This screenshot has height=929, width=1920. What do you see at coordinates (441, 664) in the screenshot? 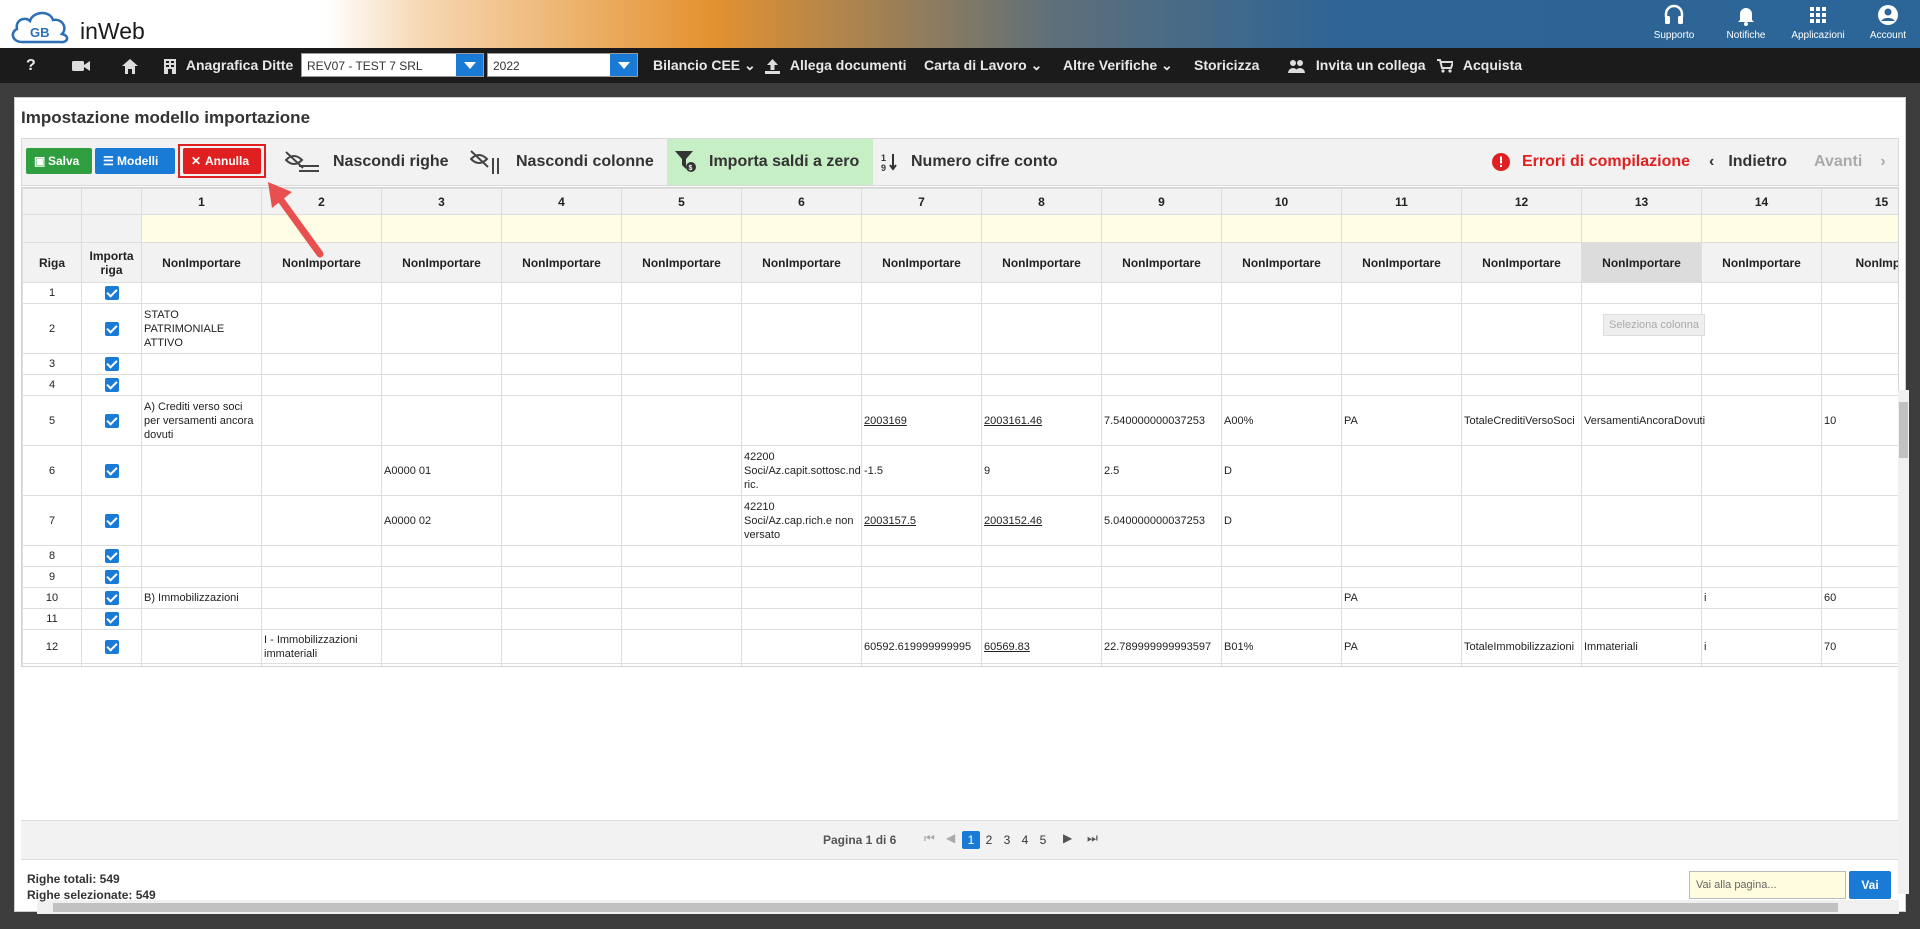
I see `table-cell: B0101 01` at bounding box center [441, 664].